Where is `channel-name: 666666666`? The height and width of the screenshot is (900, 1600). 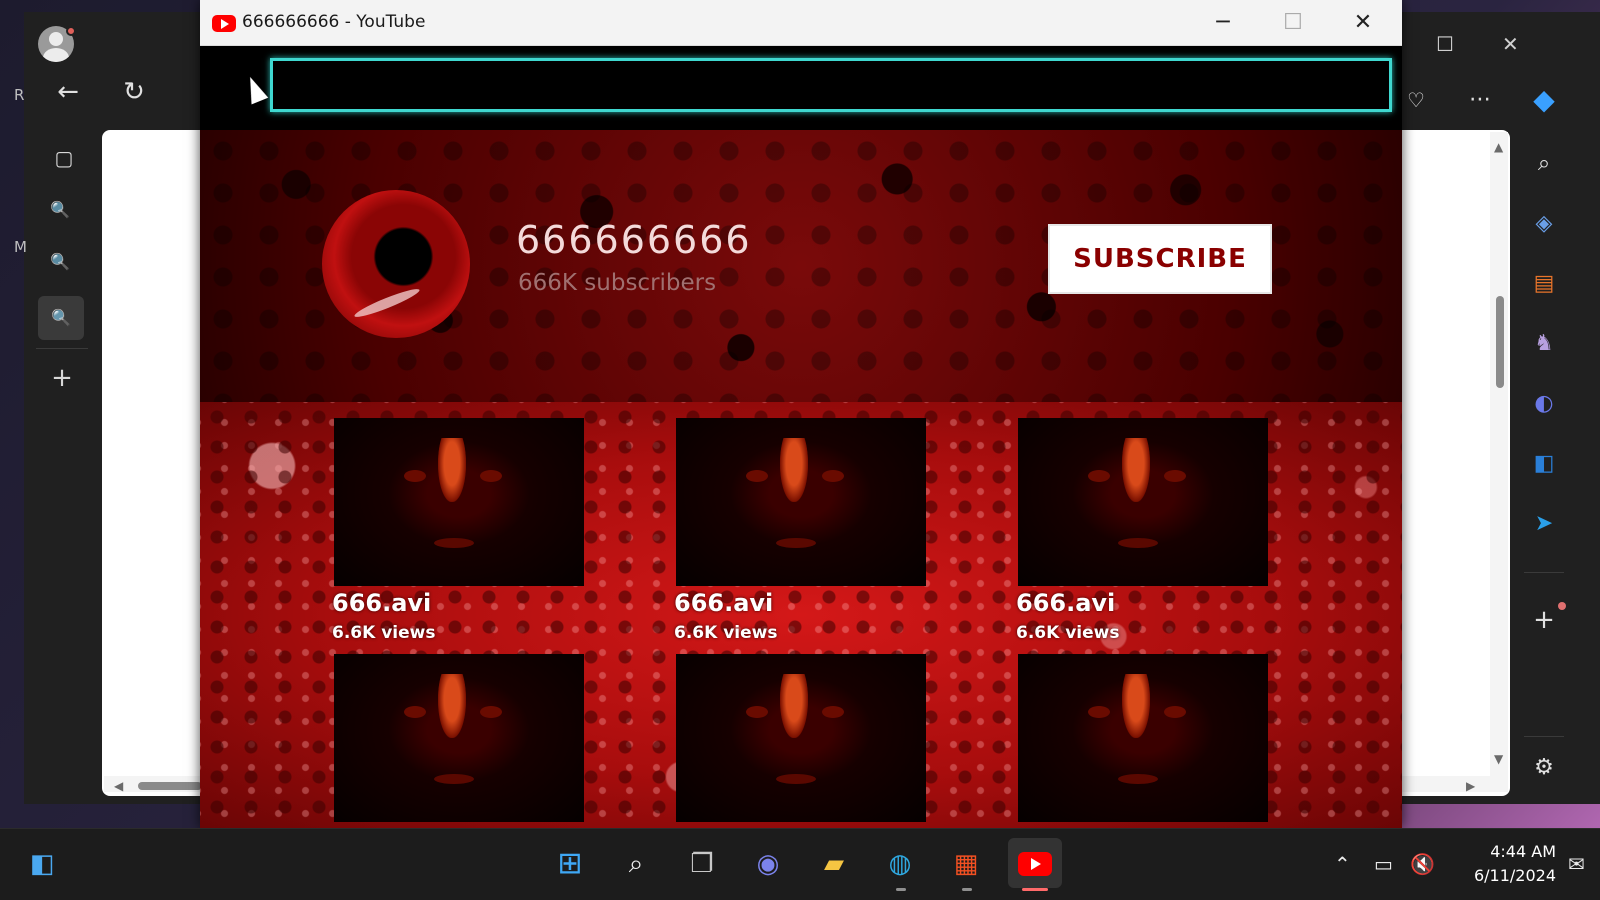
channel-name: 666666666 is located at coordinates (634, 240).